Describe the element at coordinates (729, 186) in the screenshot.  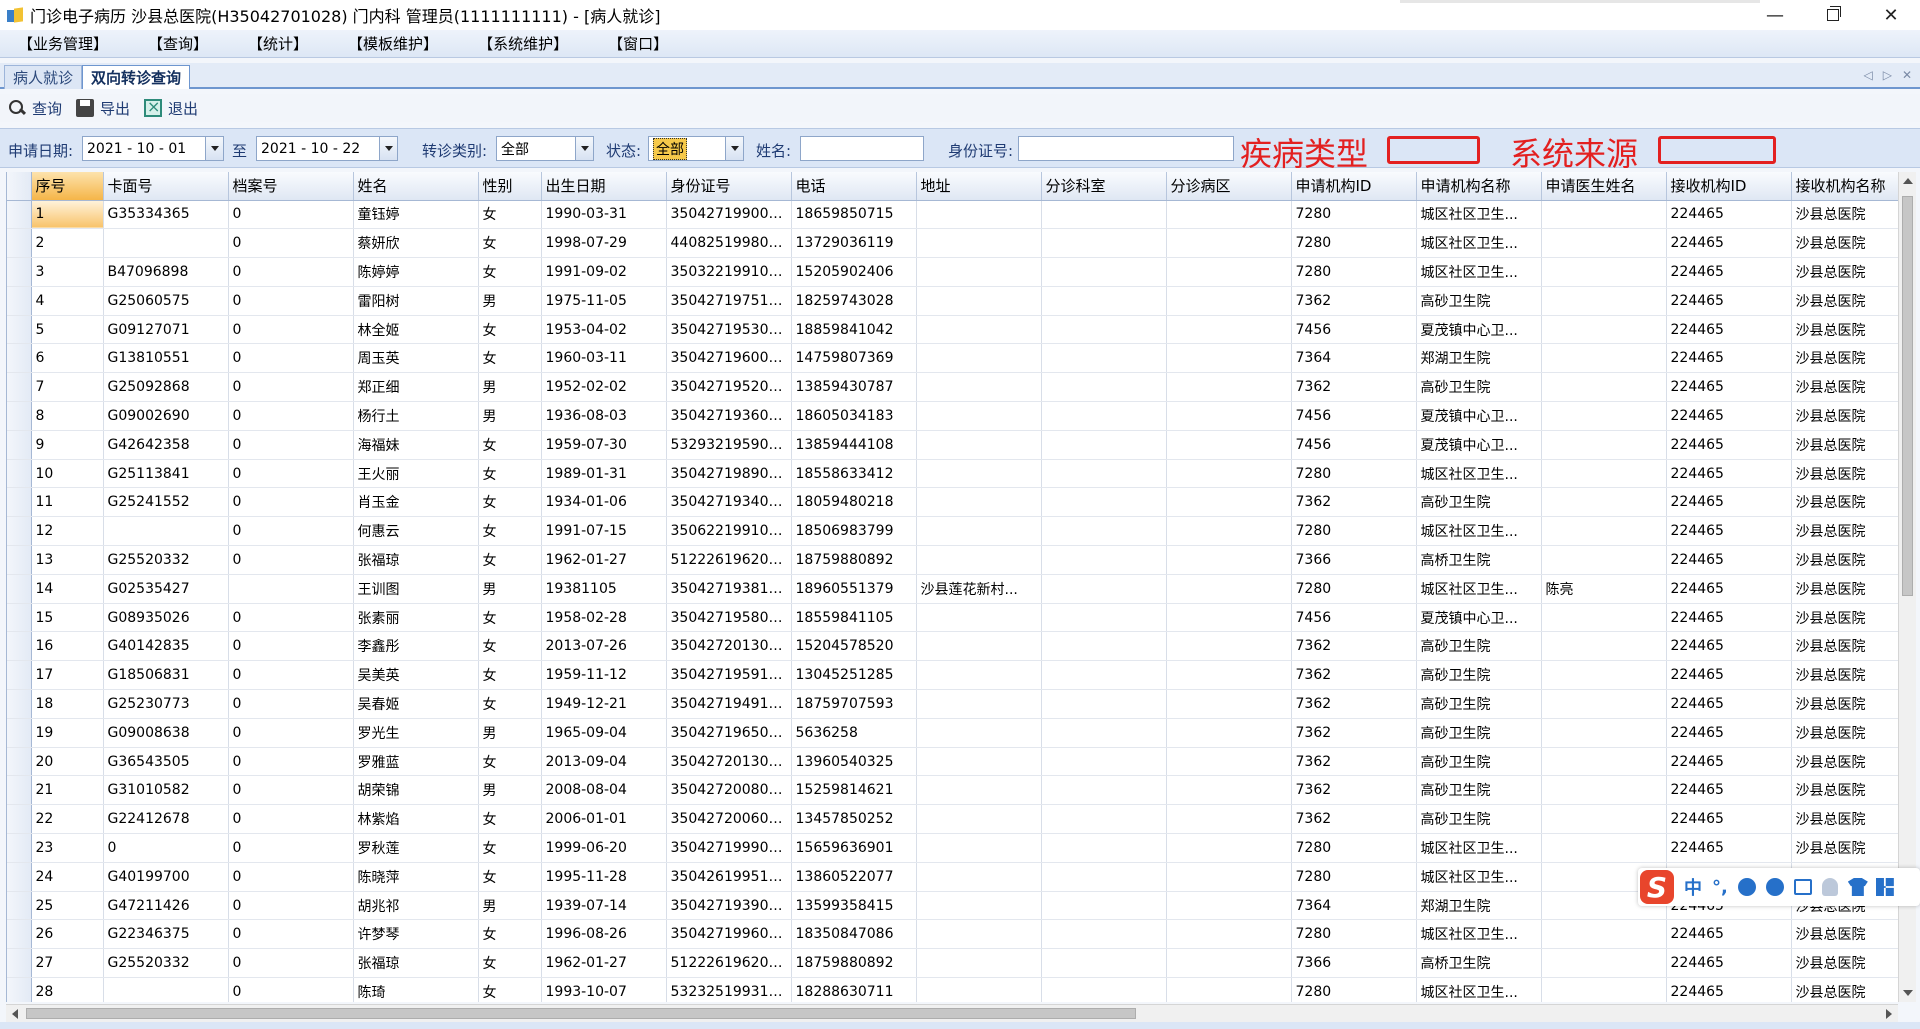
I see `column-header: 身份证号` at that location.